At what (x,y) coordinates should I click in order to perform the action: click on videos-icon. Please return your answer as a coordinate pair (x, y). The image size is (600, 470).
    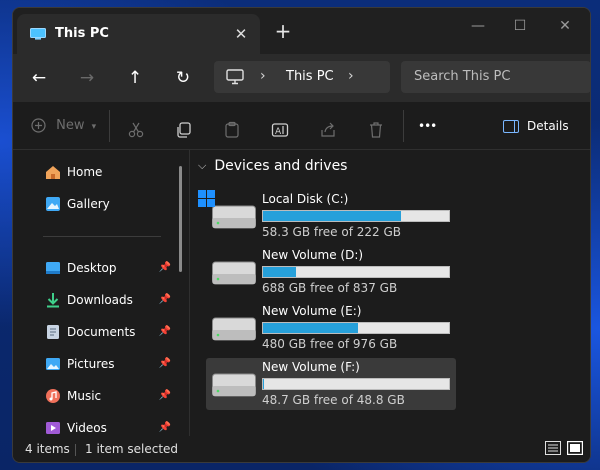
    Looking at the image, I should click on (53, 428).